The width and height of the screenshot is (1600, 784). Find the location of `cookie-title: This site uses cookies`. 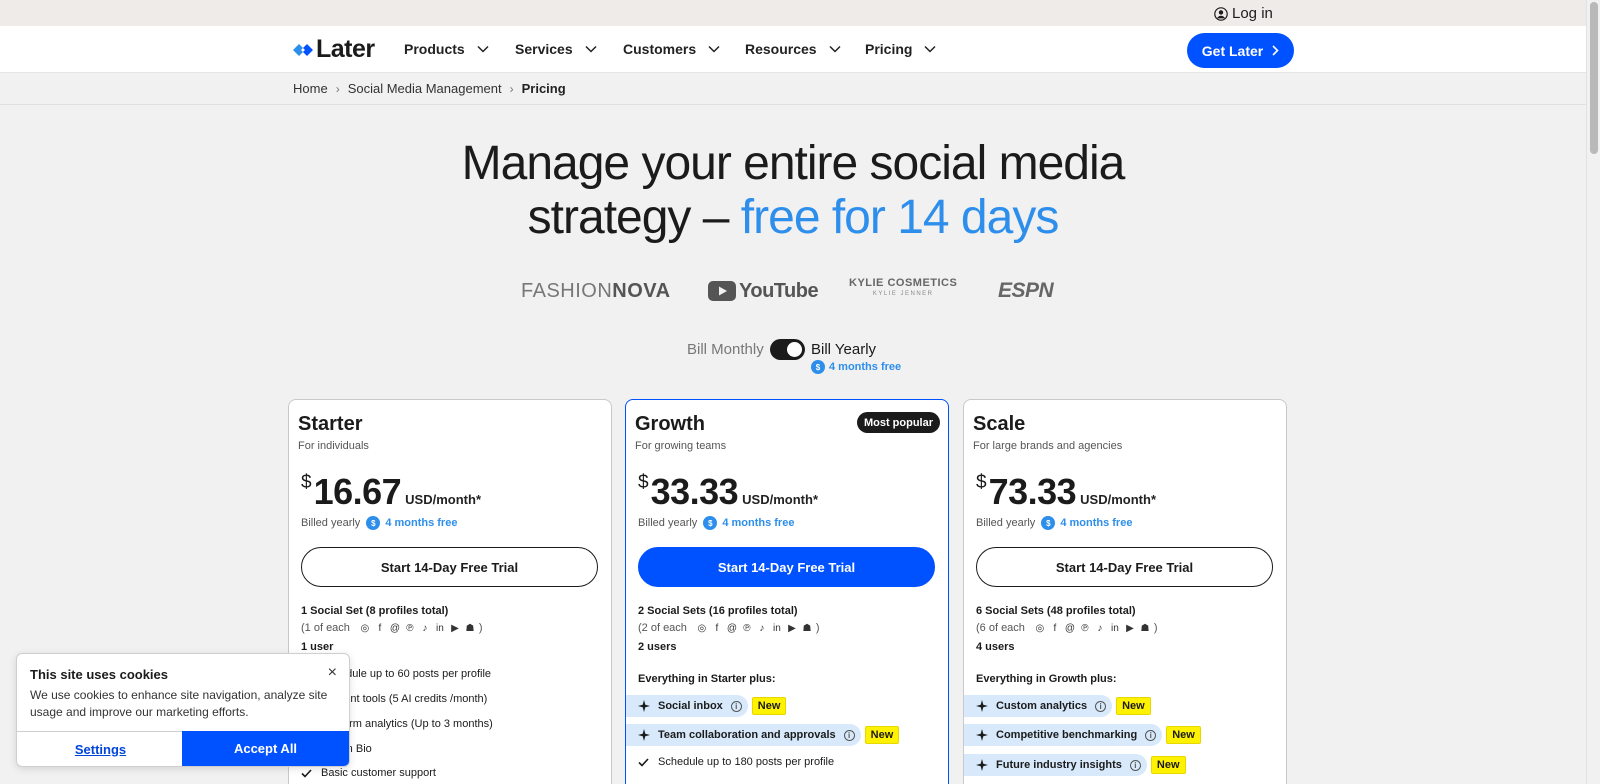

cookie-title: This site uses cookies is located at coordinates (99, 674).